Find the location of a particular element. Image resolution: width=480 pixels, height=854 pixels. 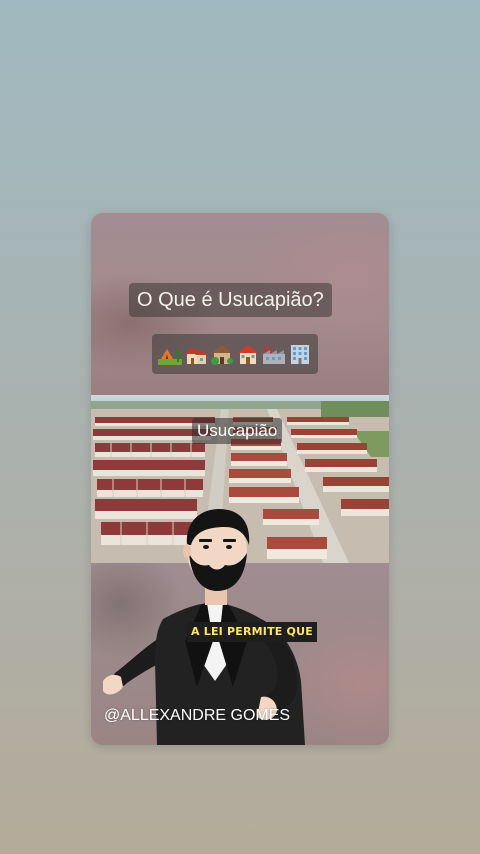

house-icon is located at coordinates (248, 354).